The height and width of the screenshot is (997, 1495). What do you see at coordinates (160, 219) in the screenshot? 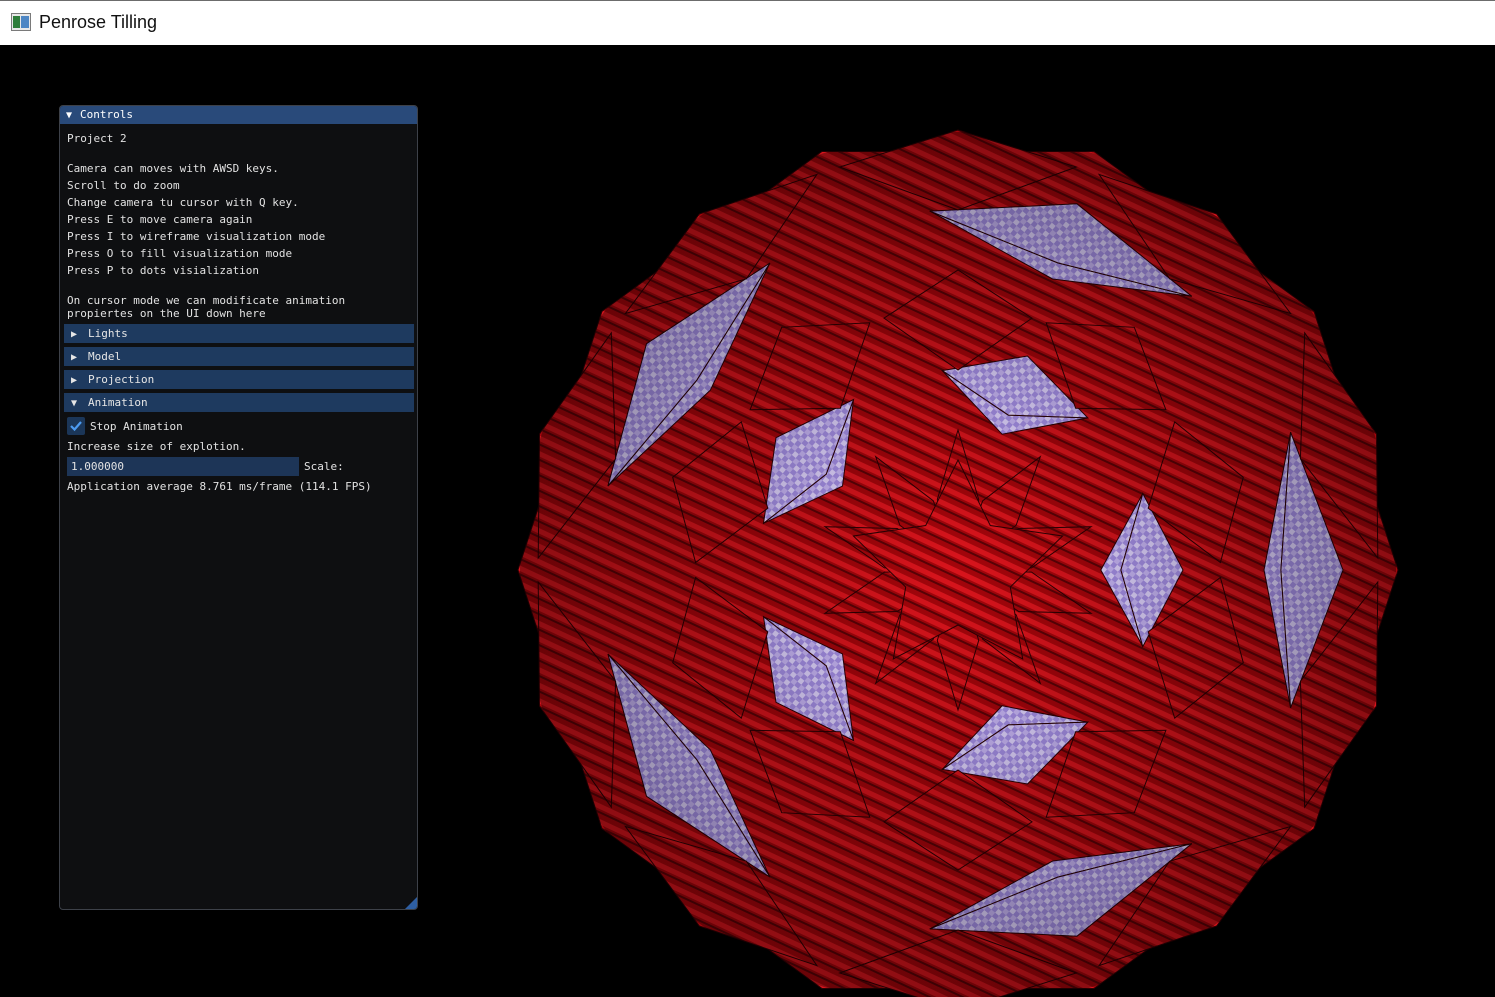
I see `instruction-line: Press E to move camera again` at bounding box center [160, 219].